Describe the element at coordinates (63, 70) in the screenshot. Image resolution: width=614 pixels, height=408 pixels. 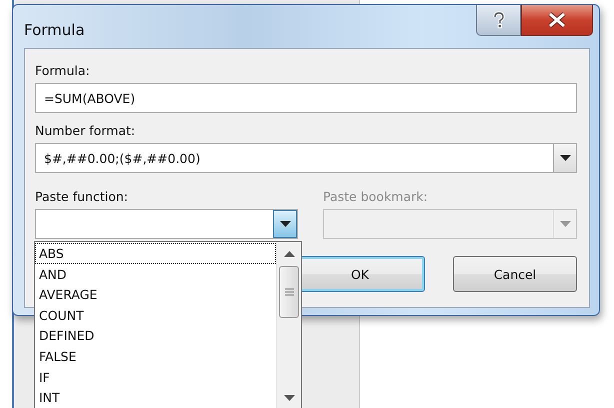
I see `formula-label: Formula:` at that location.